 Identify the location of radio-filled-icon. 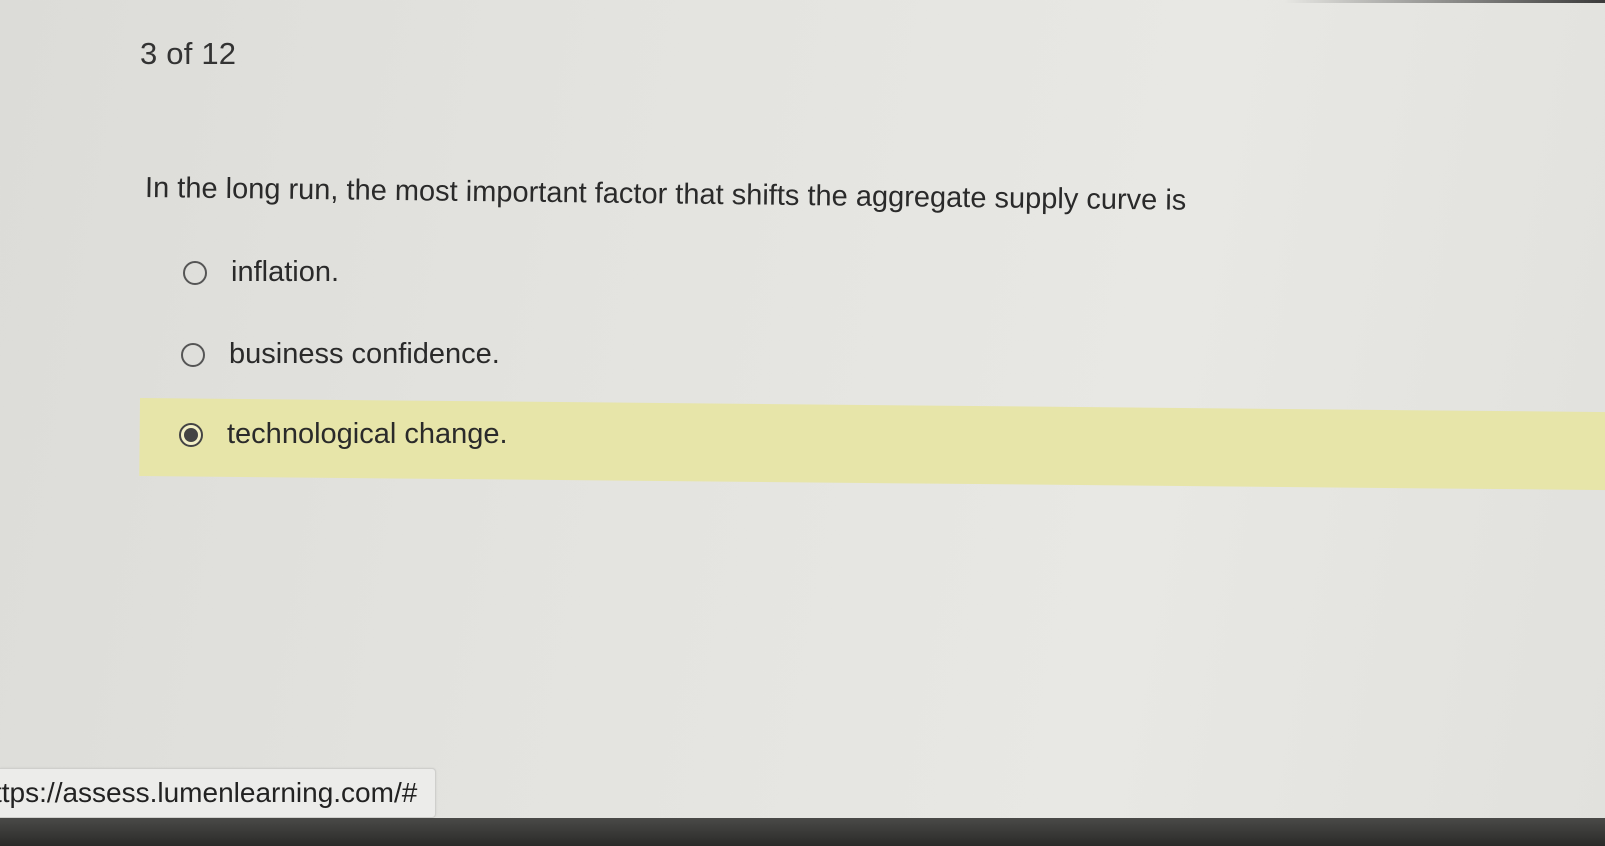
(191, 434).